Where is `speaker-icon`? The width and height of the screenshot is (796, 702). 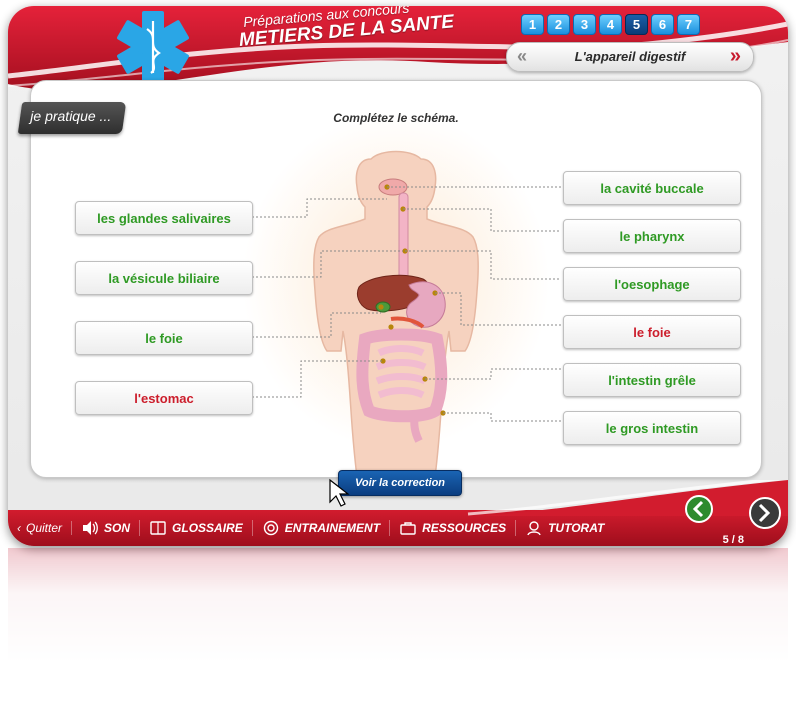 speaker-icon is located at coordinates (90, 528).